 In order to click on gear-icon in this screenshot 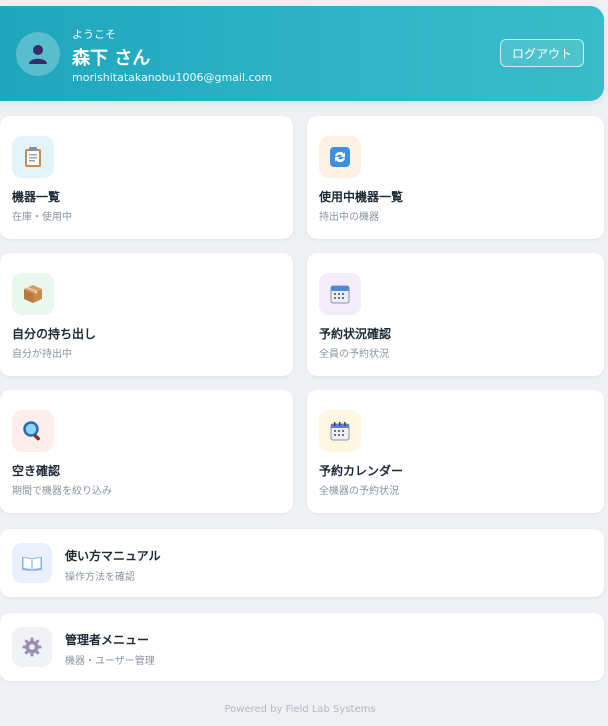, I will do `click(32, 647)`.